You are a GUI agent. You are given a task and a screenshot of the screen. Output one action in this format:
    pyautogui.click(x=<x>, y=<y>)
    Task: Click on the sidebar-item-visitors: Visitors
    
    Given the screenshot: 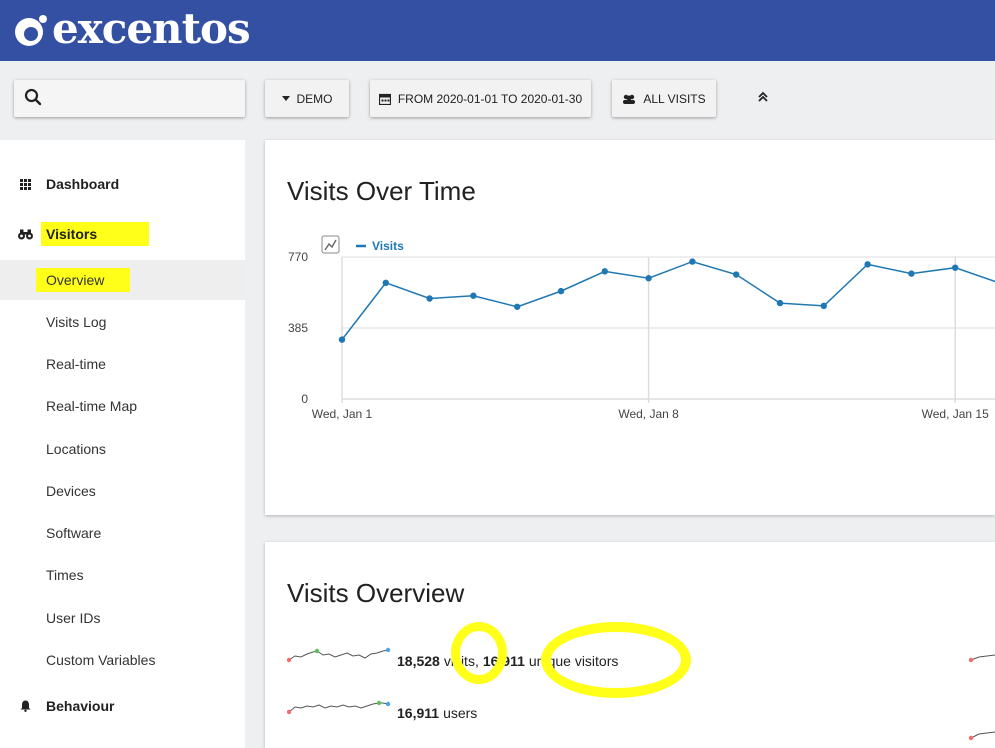 What is the action you would take?
    pyautogui.click(x=122, y=234)
    